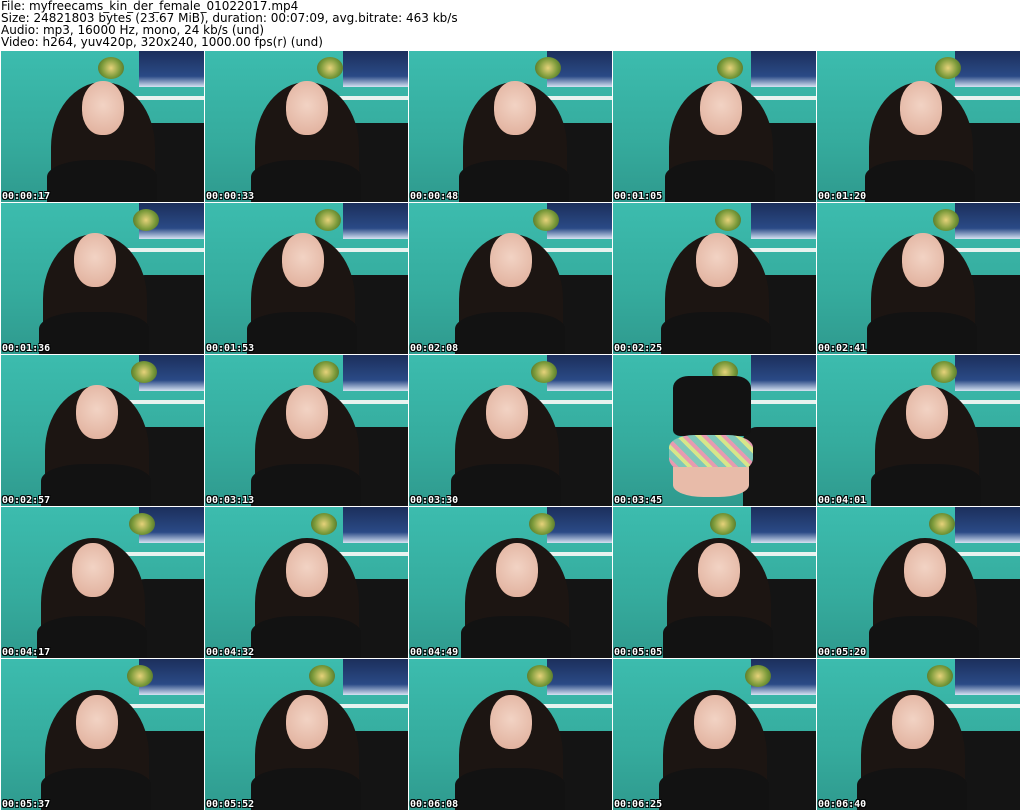  I want to click on video-thumbnail: 00:06:08, so click(510, 734).